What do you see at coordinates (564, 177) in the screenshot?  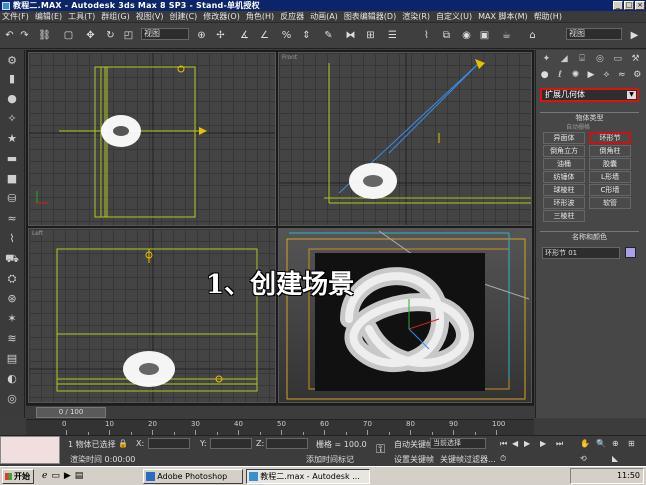 I see `btn-spindle: 纺锤体` at bounding box center [564, 177].